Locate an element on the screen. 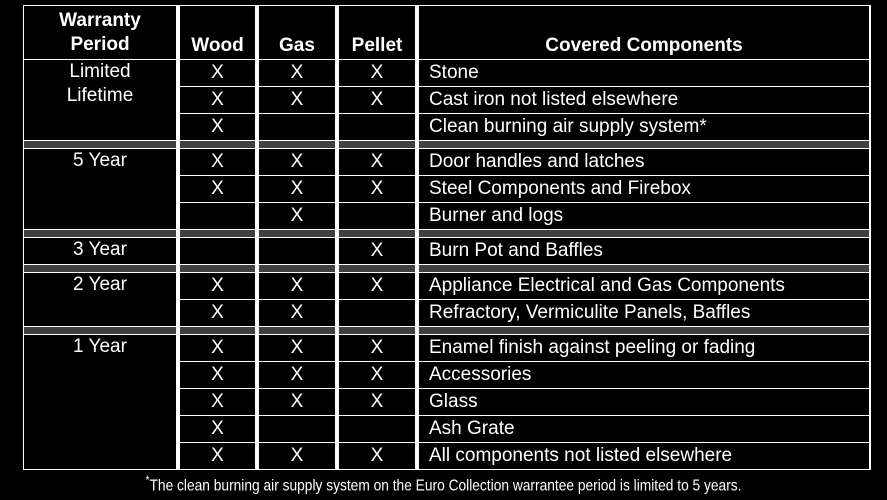  table-row: 3 Year X Burn Pot and Baffles is located at coordinates (446, 251).